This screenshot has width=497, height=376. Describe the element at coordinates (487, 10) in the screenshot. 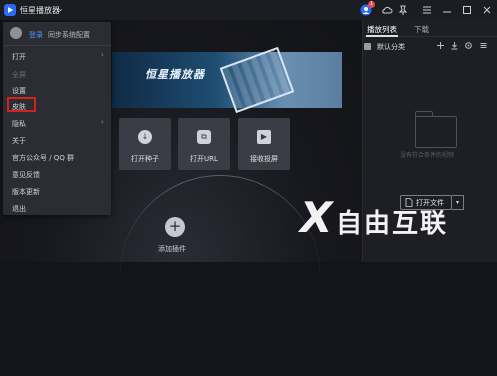

I see `close-icon` at that location.